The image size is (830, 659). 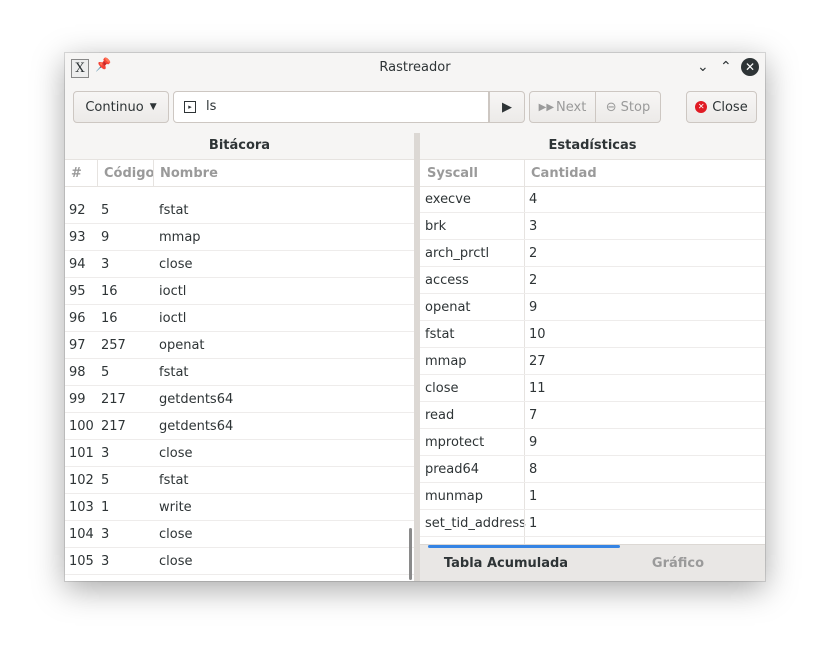 I want to click on mode-label: Continuo, so click(x=114, y=107).